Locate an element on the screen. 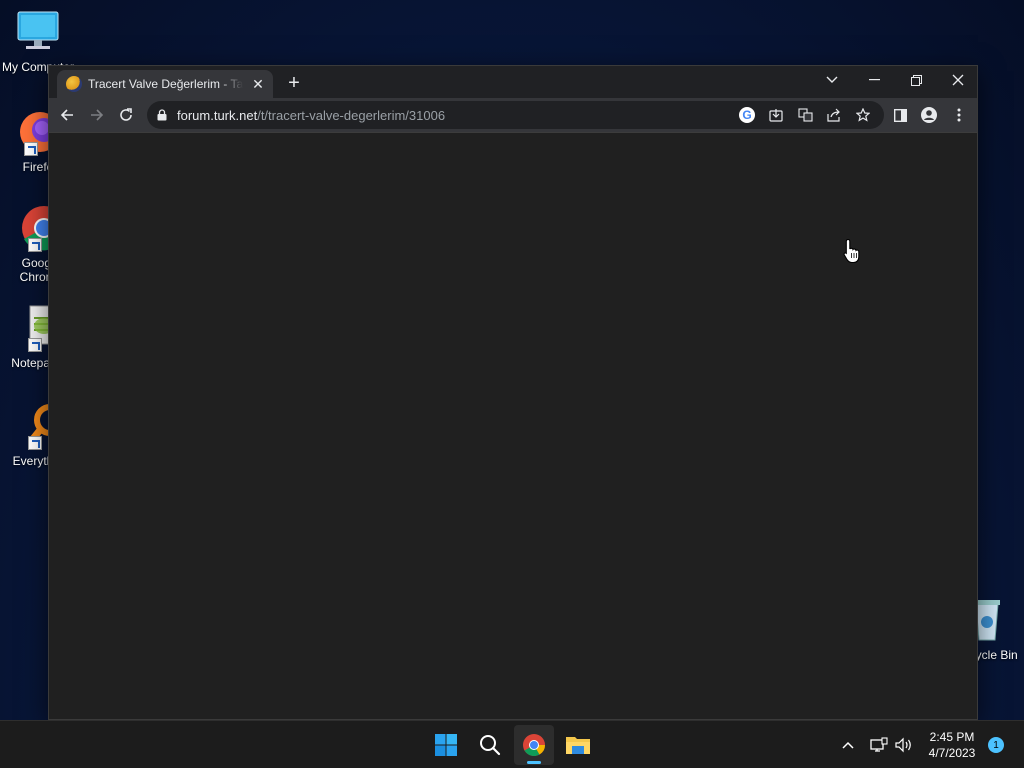 The height and width of the screenshot is (768, 1024). taskbar-chrome-button is located at coordinates (534, 745).